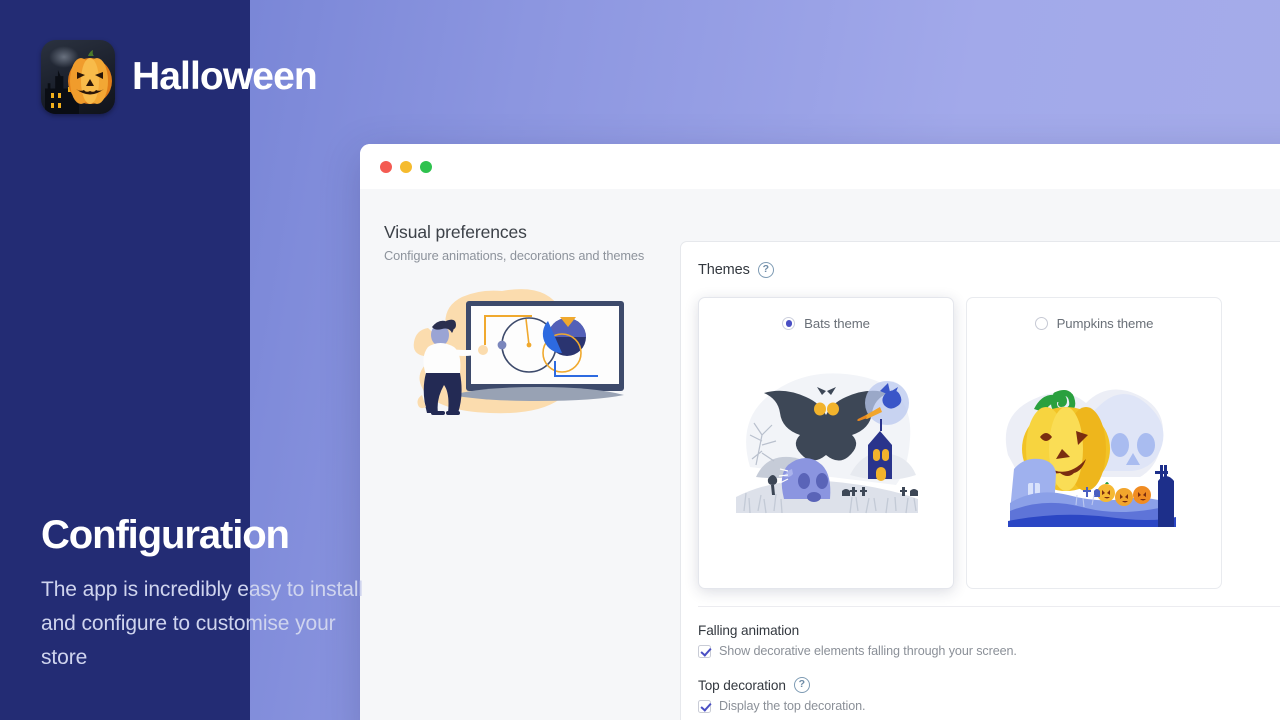  Describe the element at coordinates (742, 685) in the screenshot. I see `option-title-top-decoration: Top decoration` at that location.